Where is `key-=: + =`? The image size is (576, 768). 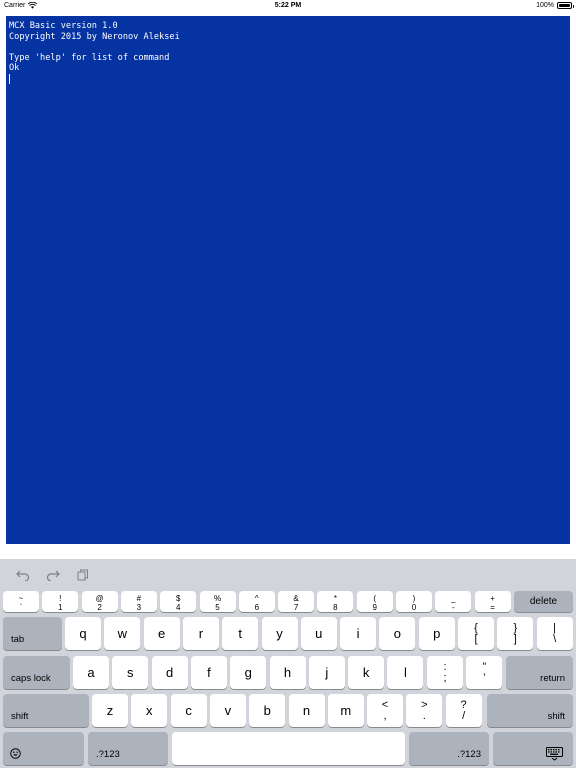 key-=: + = is located at coordinates (492, 601).